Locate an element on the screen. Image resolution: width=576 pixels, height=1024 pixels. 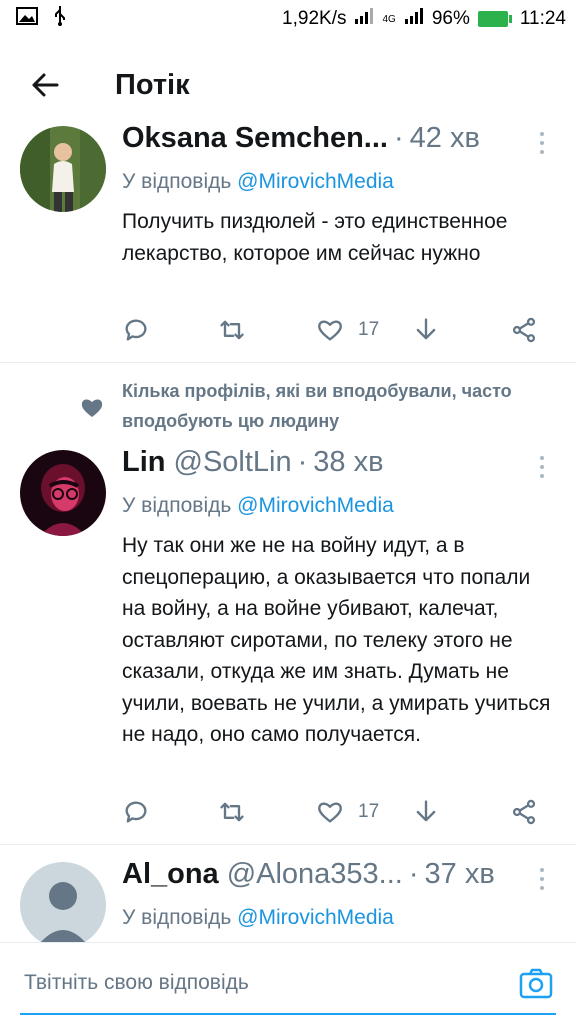
usb-icon is located at coordinates (60, 19).